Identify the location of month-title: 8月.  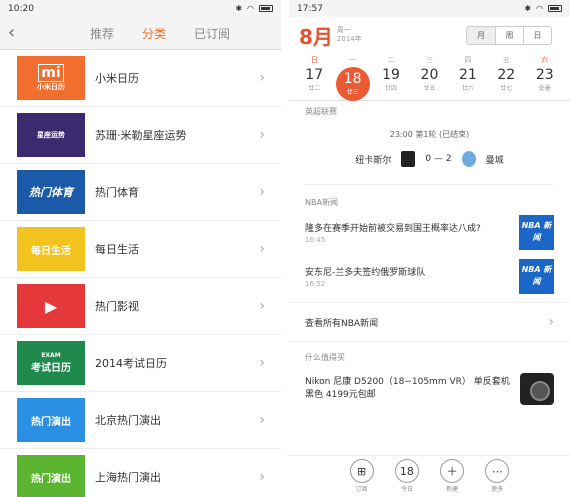
(316, 36).